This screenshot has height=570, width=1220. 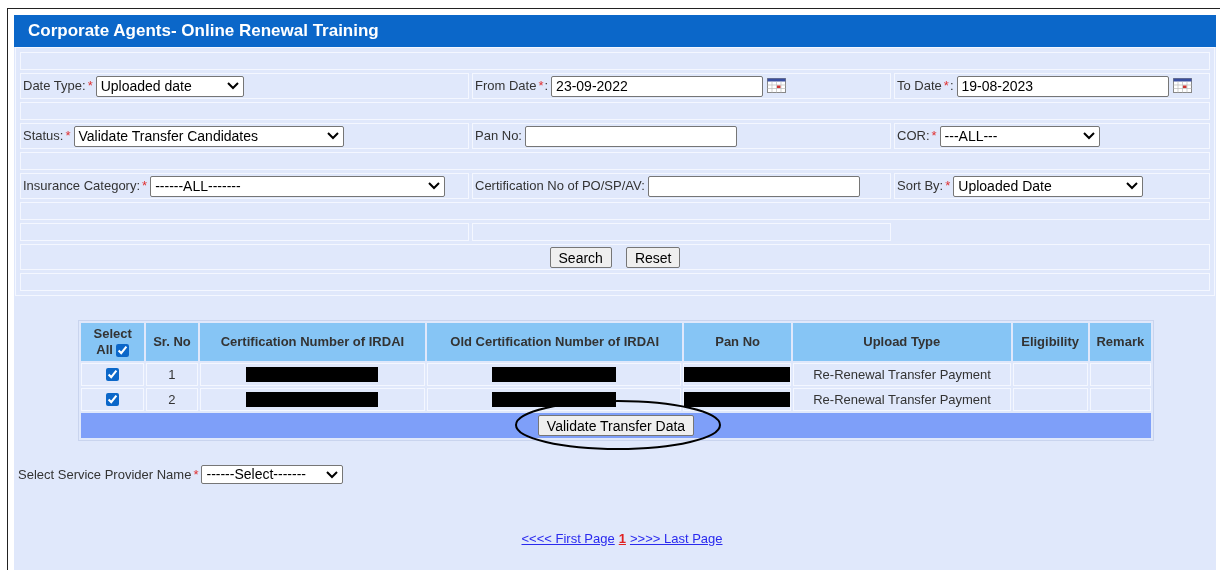 What do you see at coordinates (122, 350) in the screenshot?
I see `select-all-checkbox` at bounding box center [122, 350].